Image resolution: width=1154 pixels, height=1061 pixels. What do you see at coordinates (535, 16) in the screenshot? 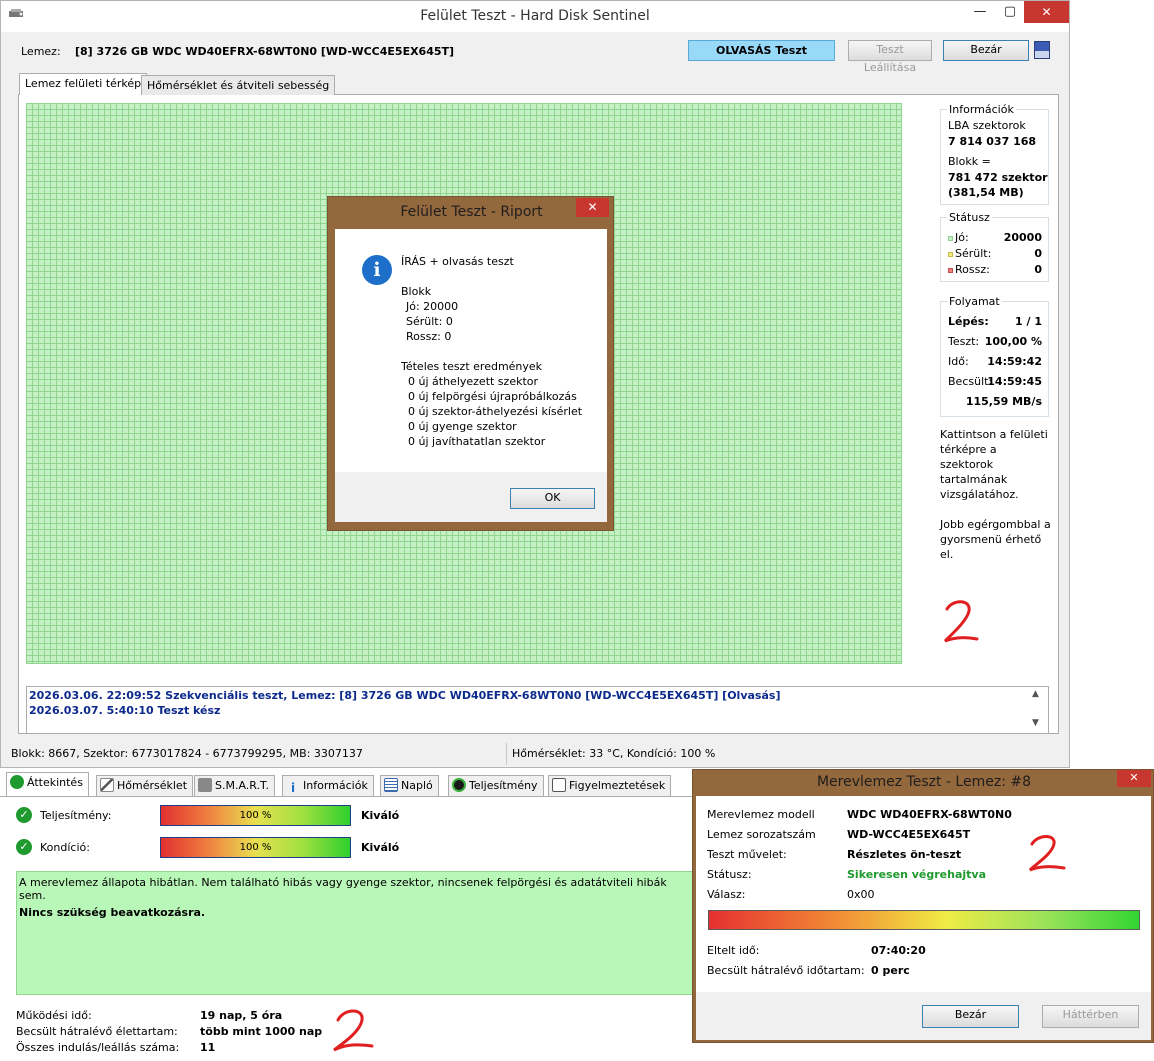
I see `title-bar: Felület Teszt - Hard Disk Sentinel — ▢ ✕` at bounding box center [535, 16].